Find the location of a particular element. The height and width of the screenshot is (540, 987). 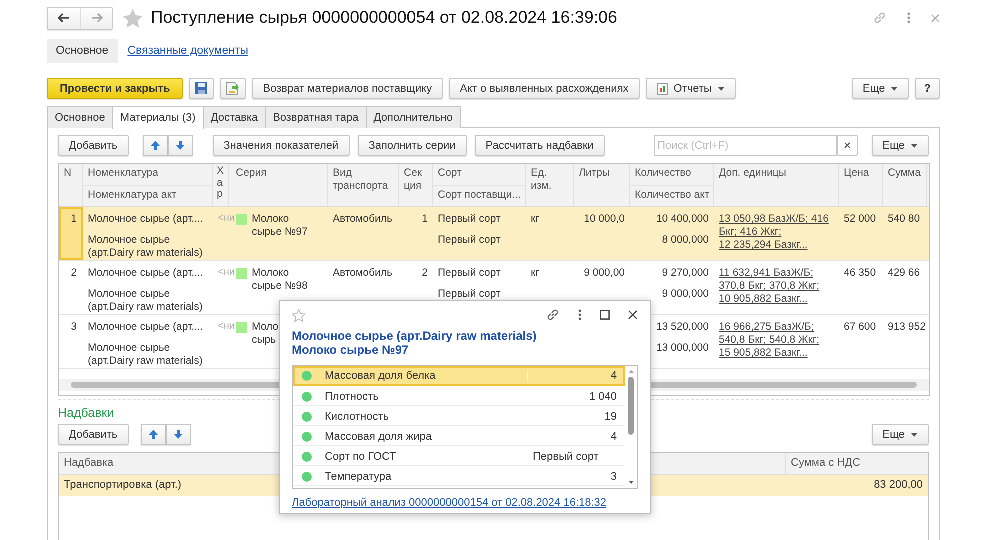

indicator-value: 1 040 is located at coordinates (603, 396).